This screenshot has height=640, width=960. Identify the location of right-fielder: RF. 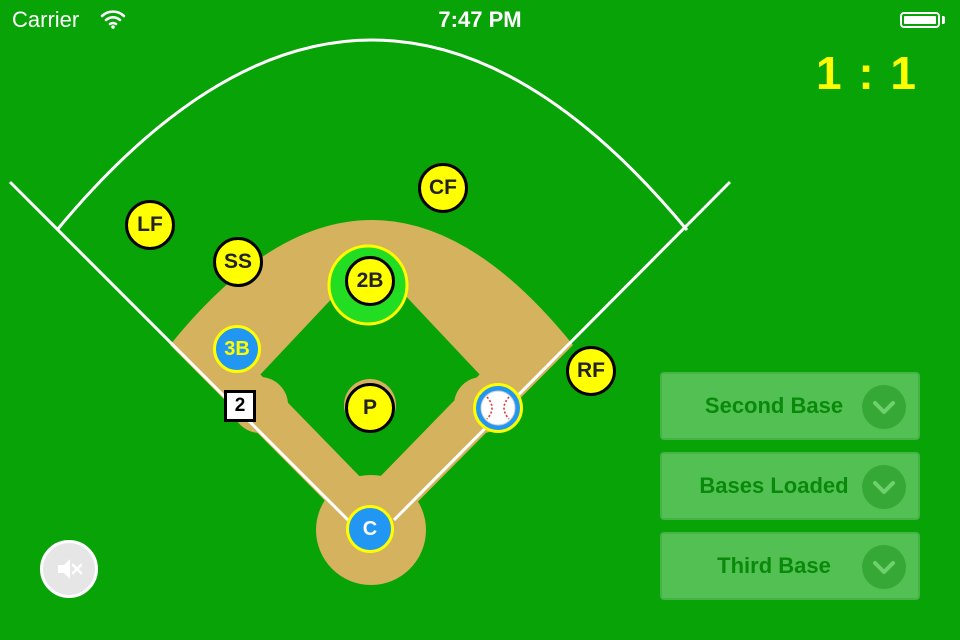
(591, 371).